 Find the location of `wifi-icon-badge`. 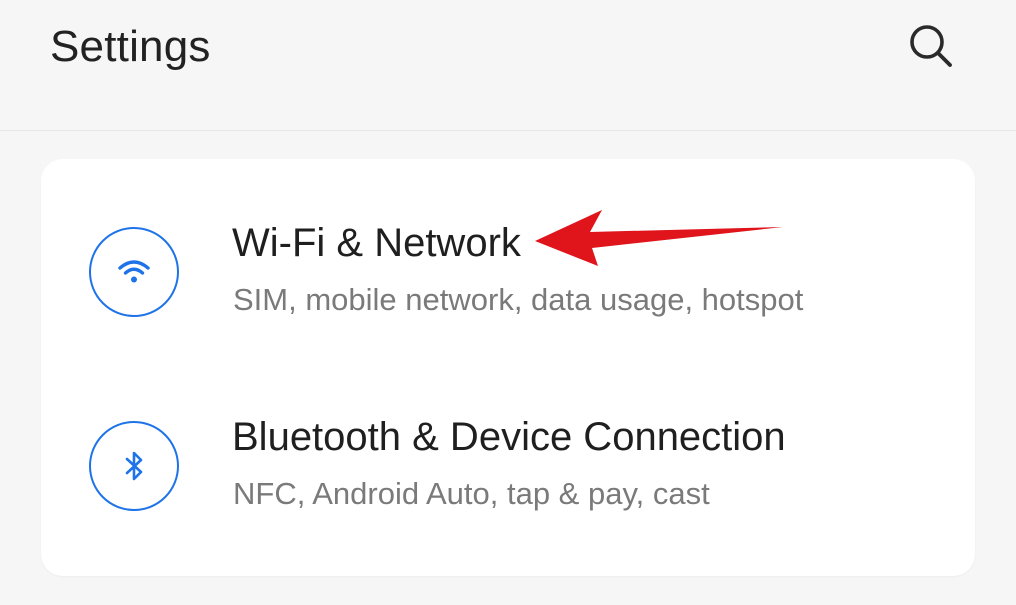

wifi-icon-badge is located at coordinates (134, 272).